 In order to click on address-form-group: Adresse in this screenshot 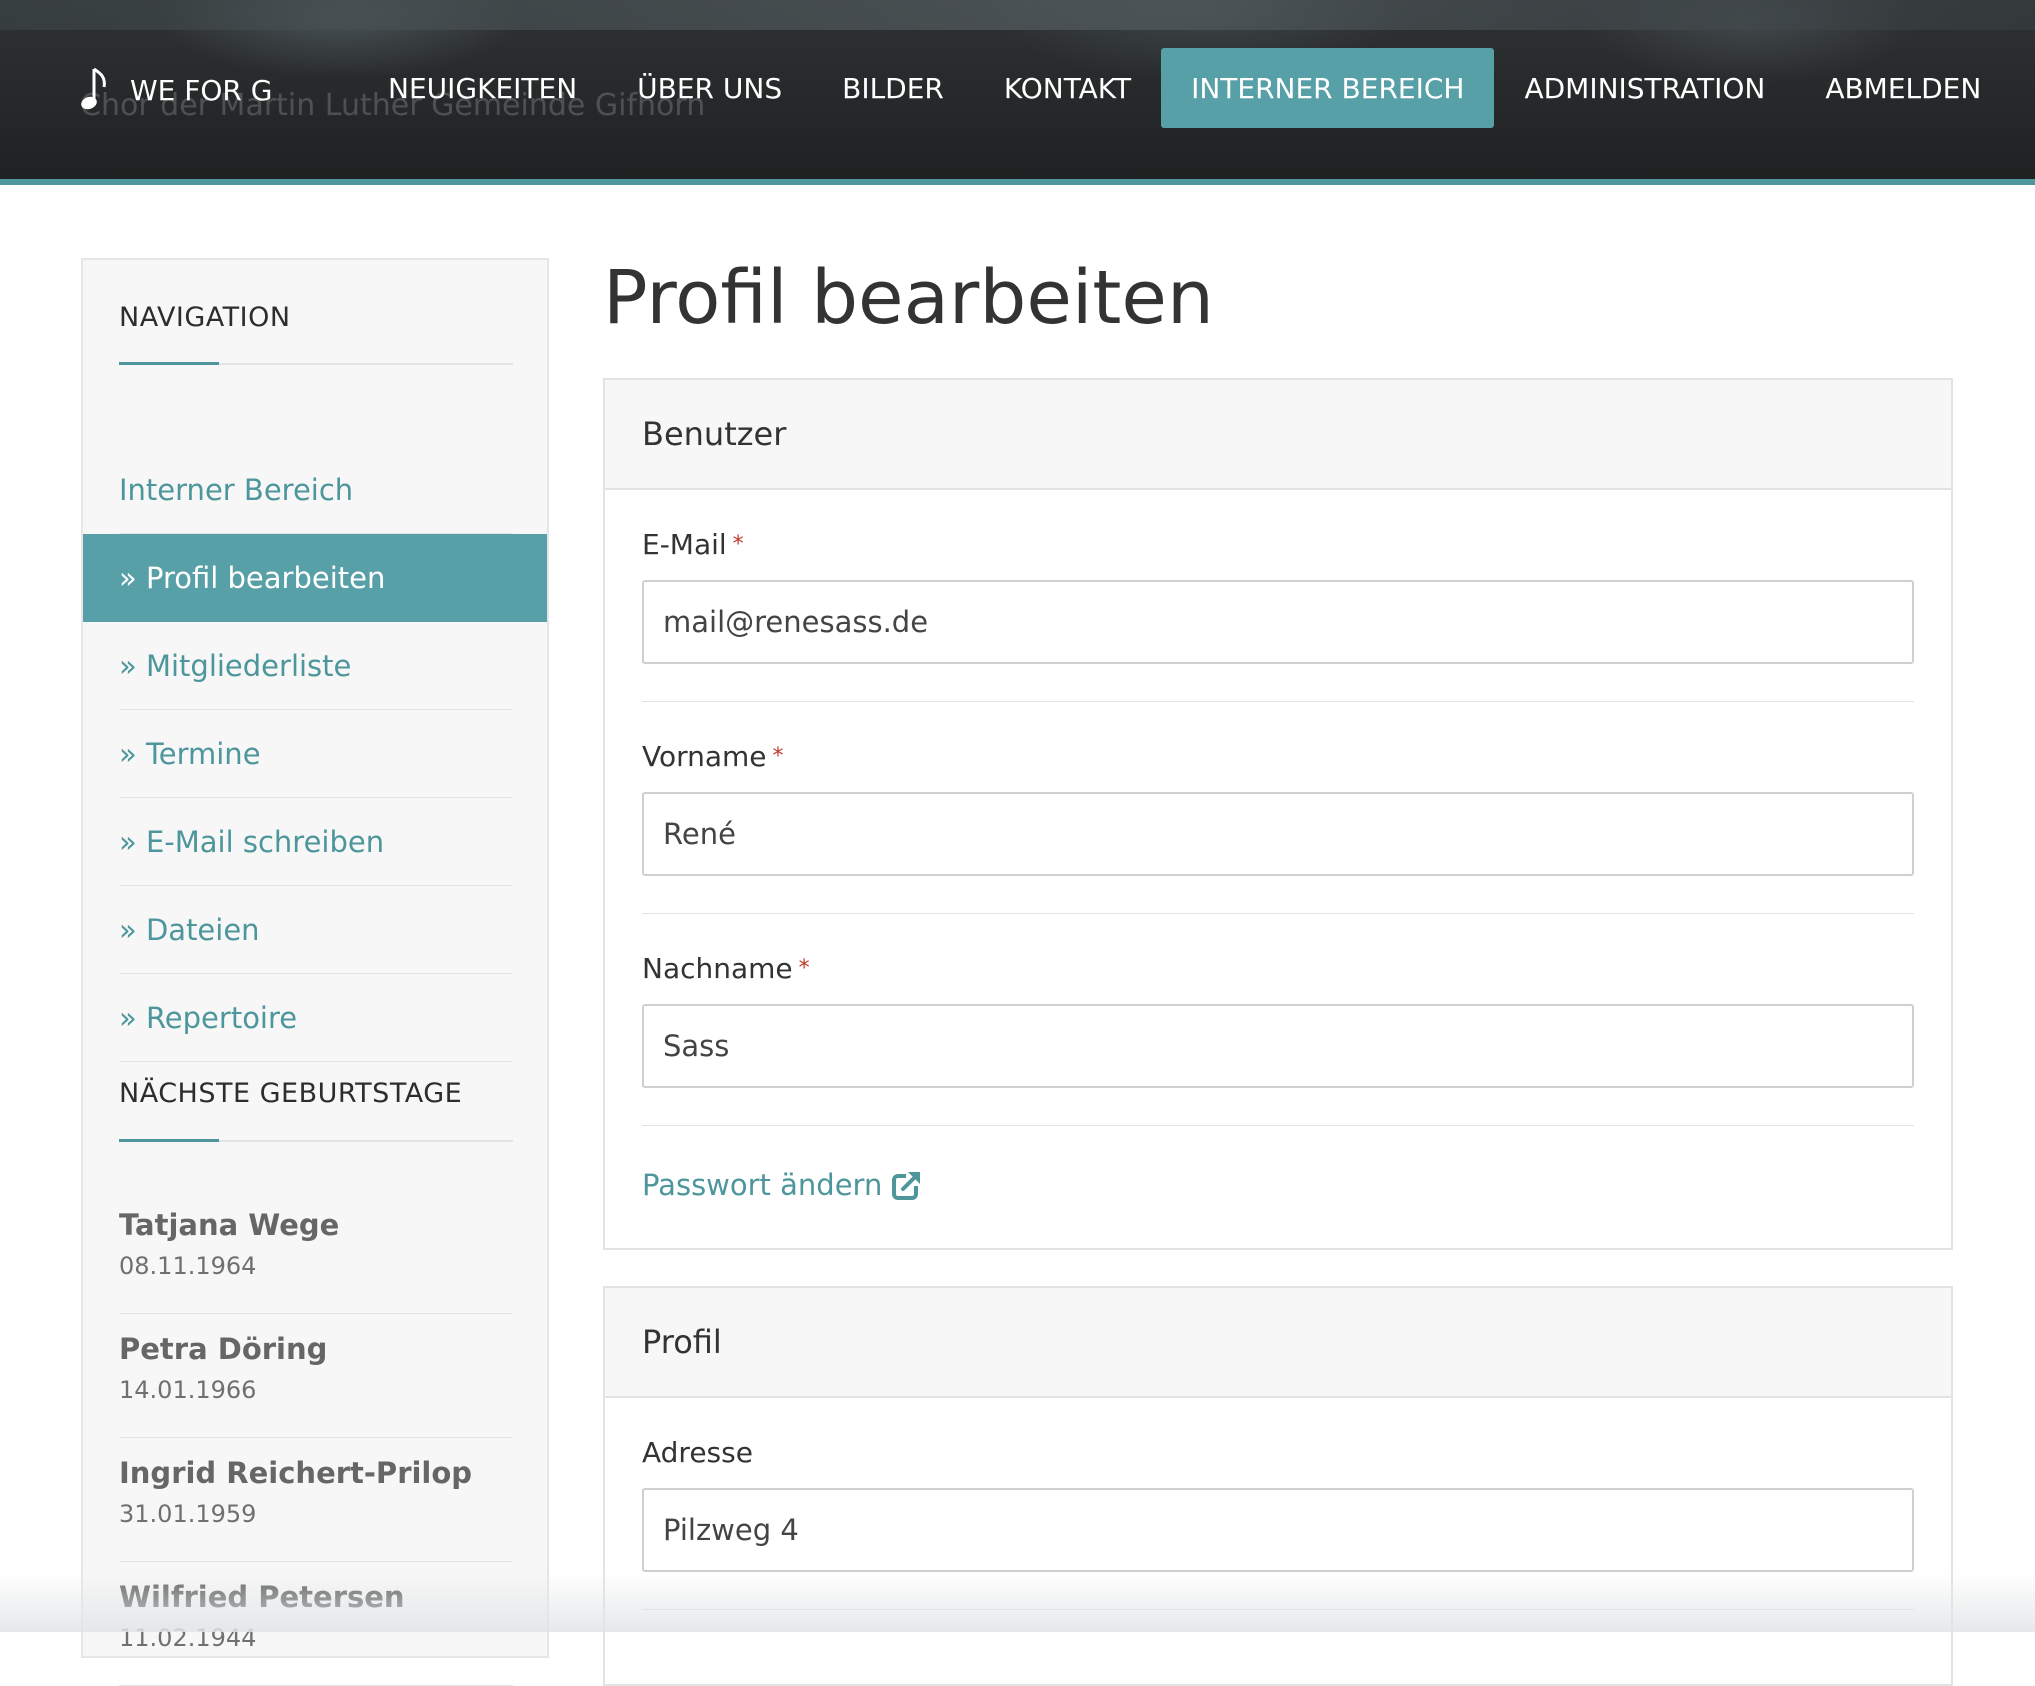, I will do `click(1278, 1504)`.